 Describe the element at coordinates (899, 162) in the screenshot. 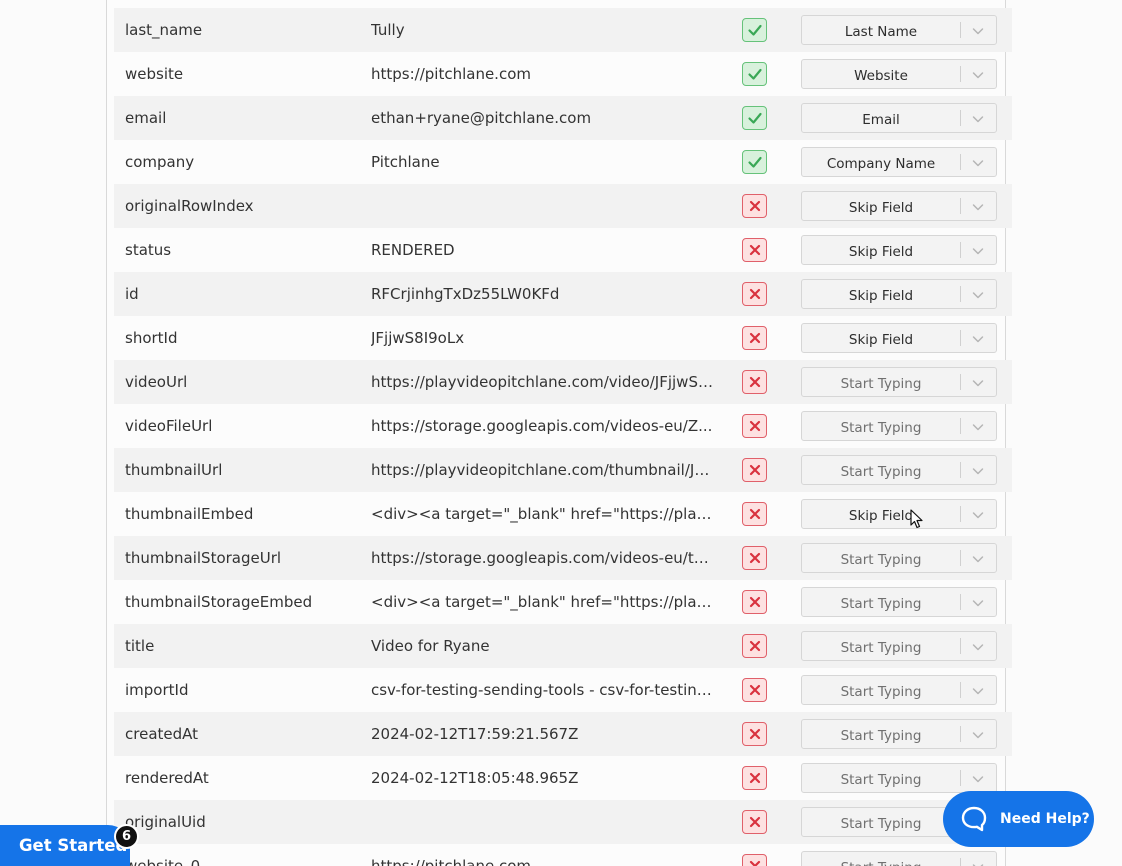

I see `field-mapping-select: Company Name` at that location.